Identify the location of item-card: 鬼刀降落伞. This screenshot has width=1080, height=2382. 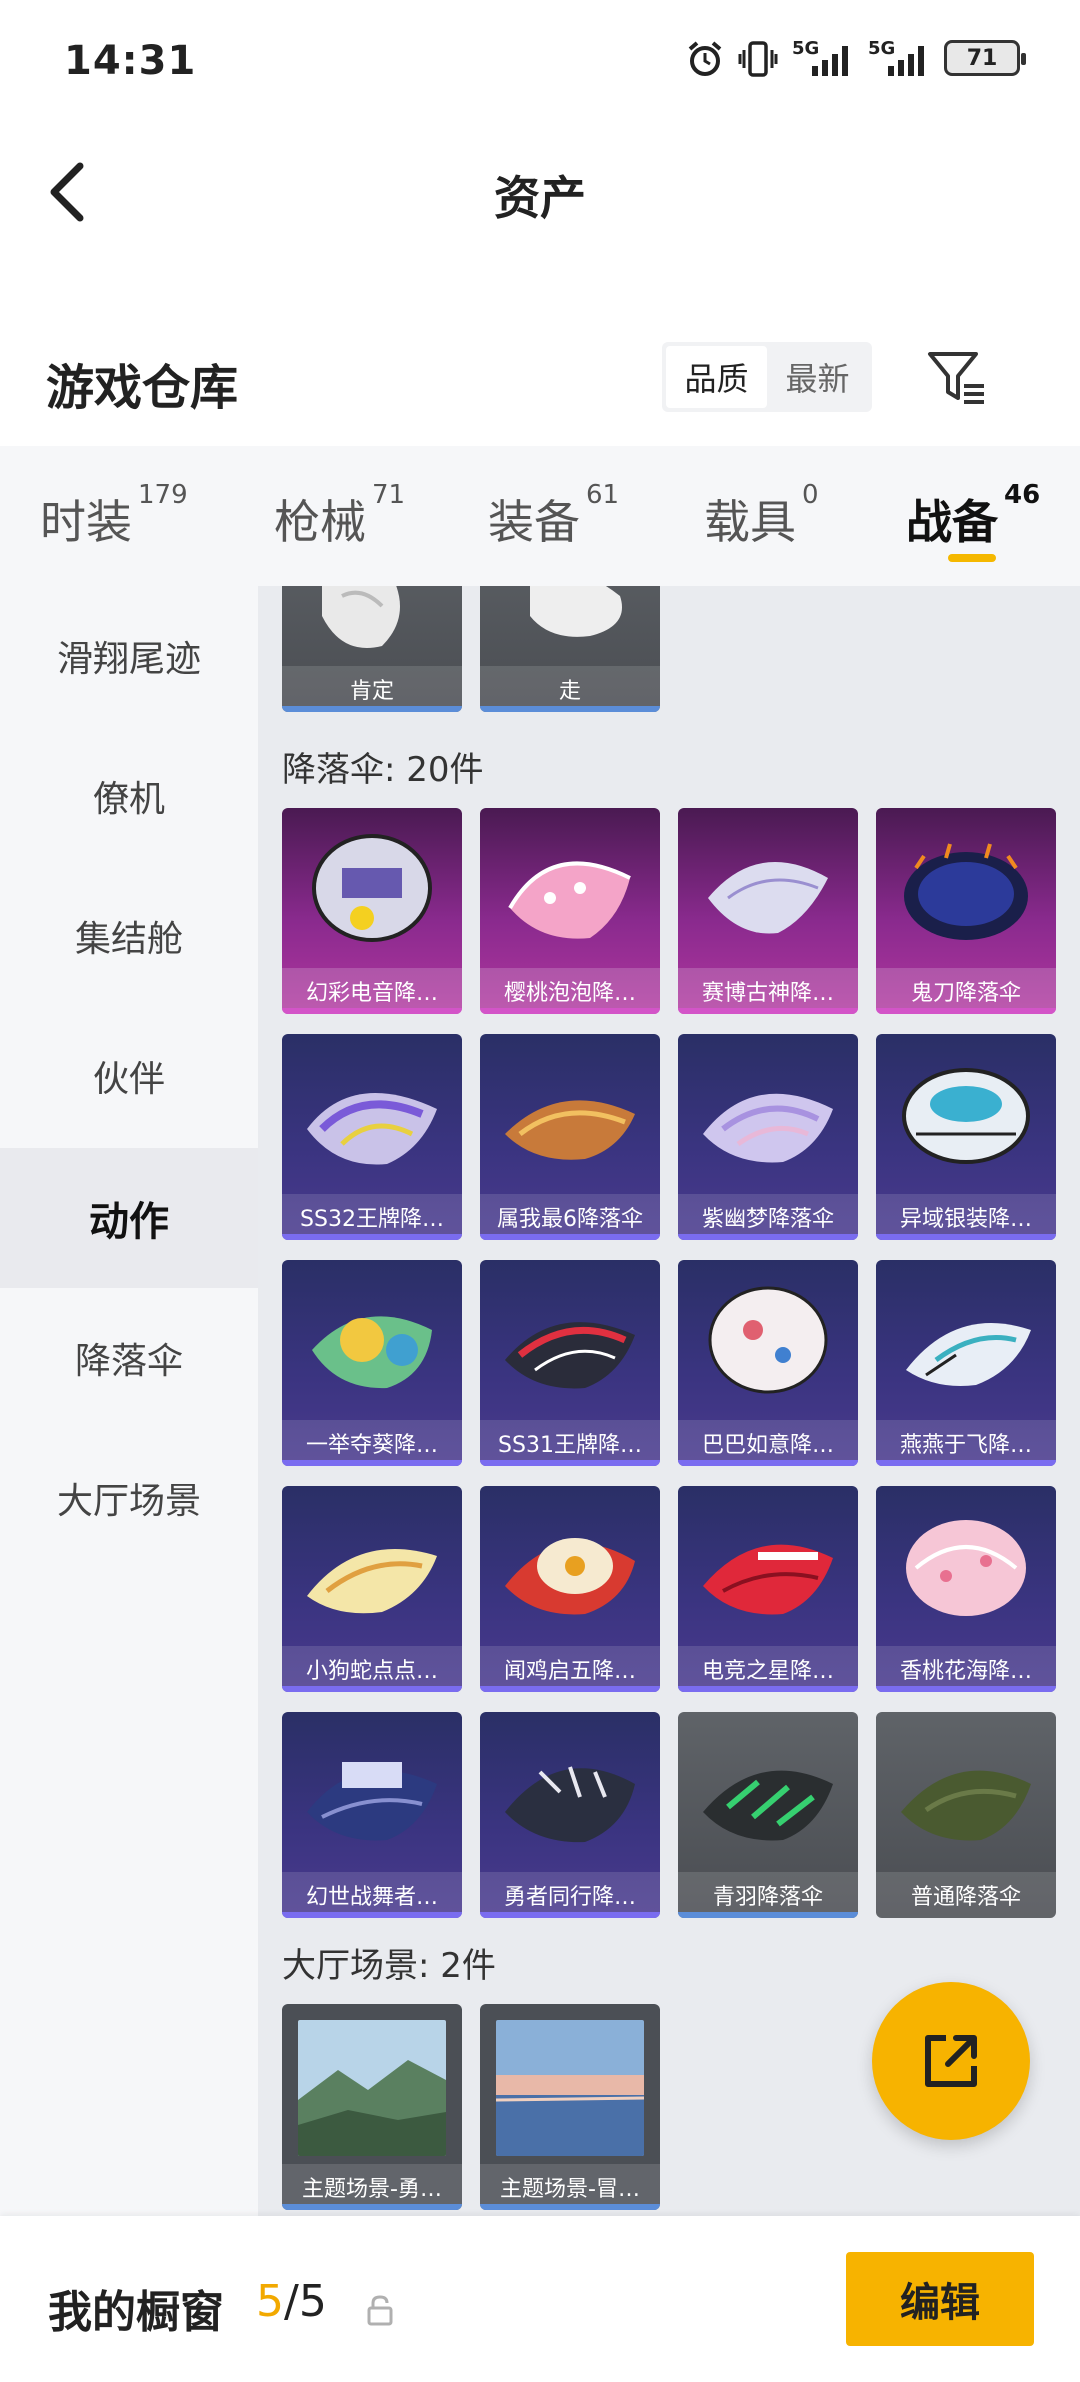
(966, 911).